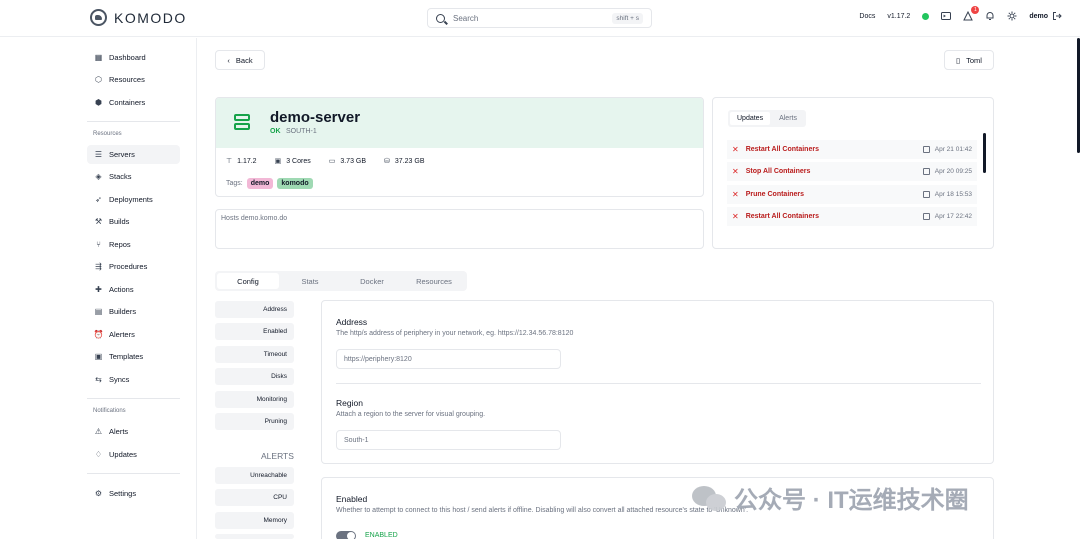  What do you see at coordinates (254, 331) in the screenshot?
I see `config-nav-enabled: Enabled` at bounding box center [254, 331].